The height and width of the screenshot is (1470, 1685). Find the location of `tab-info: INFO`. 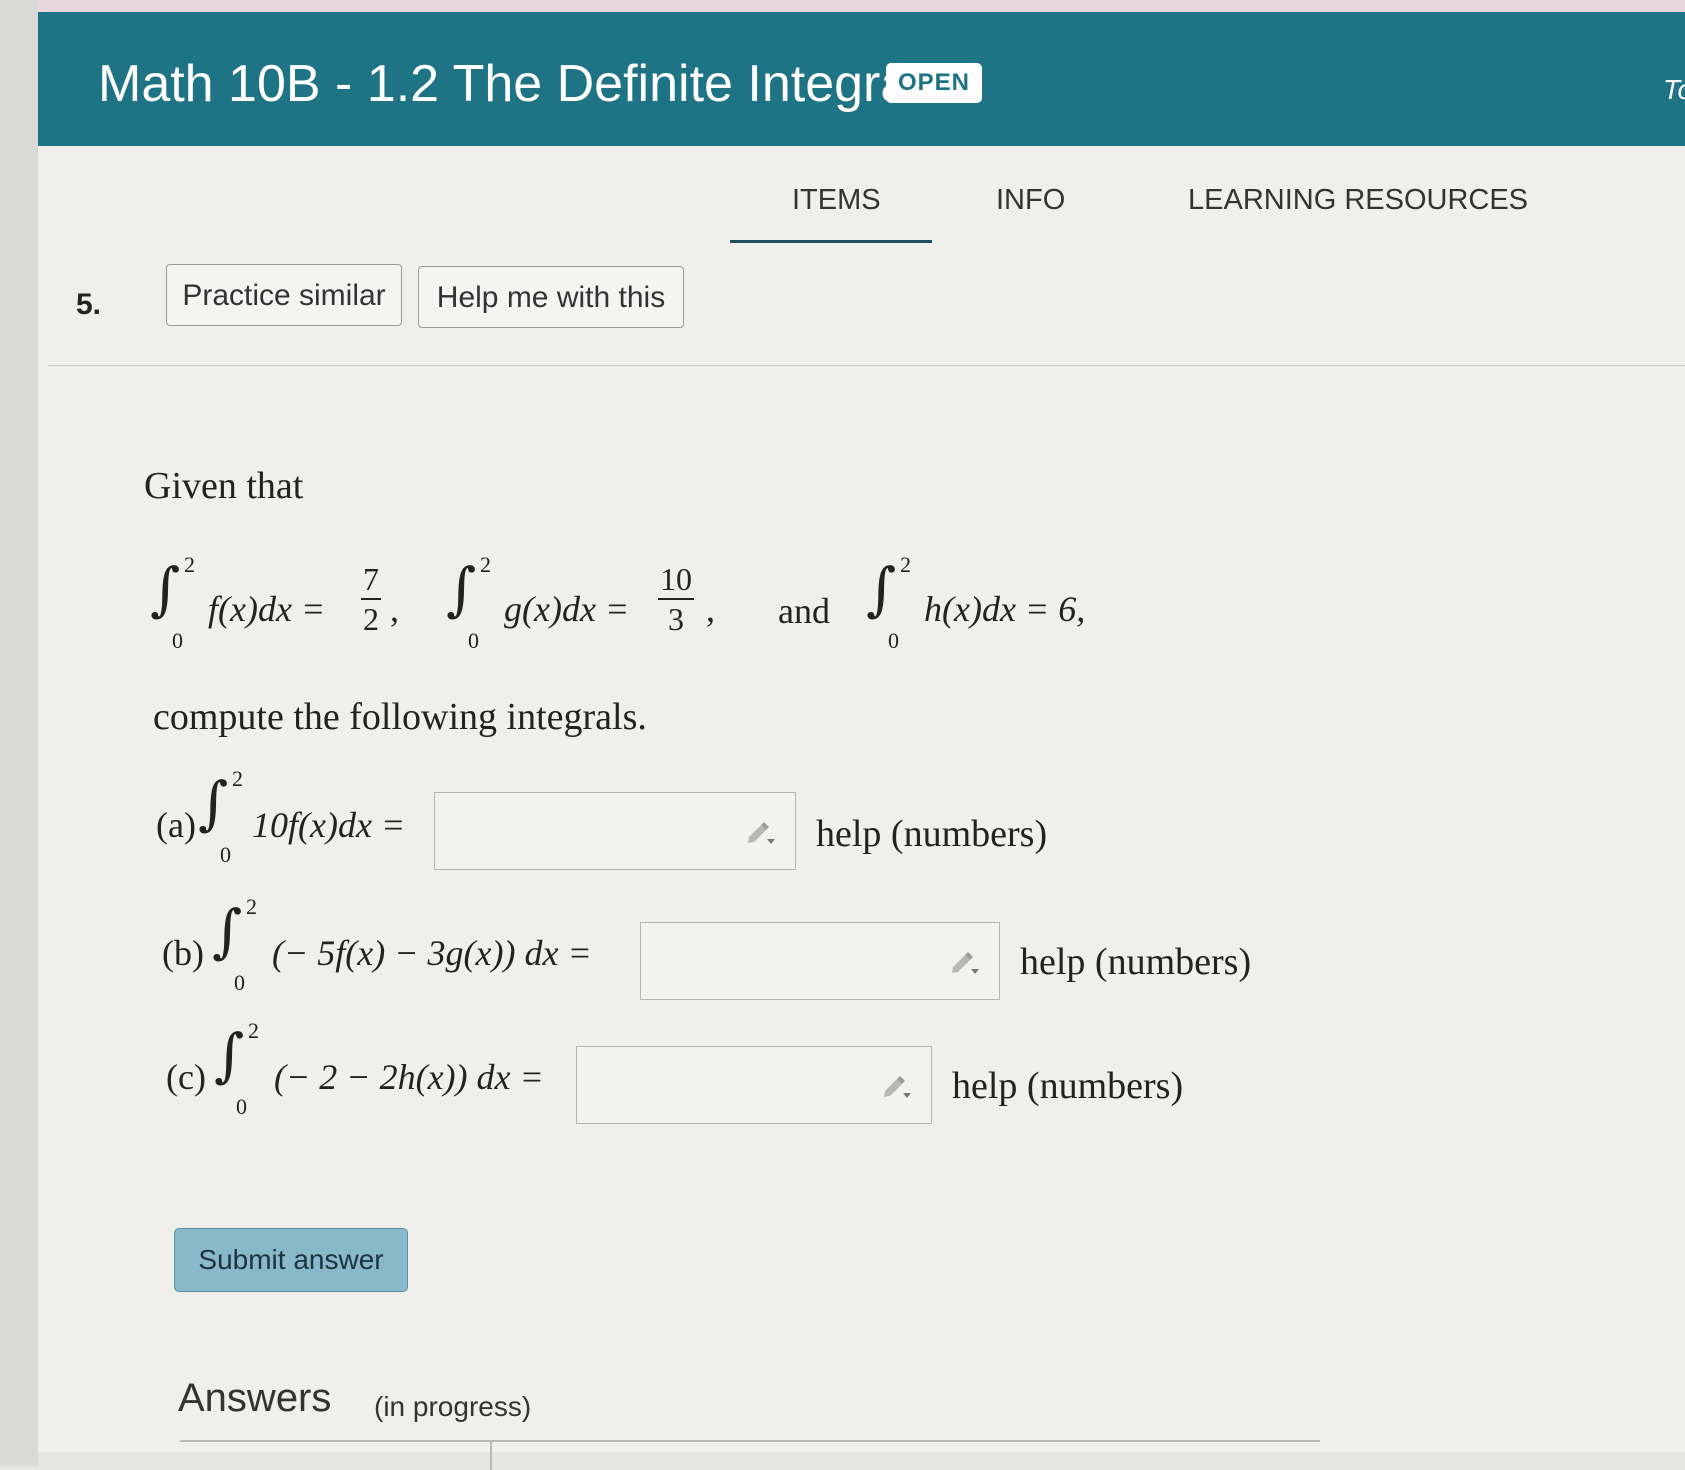

tab-info: INFO is located at coordinates (1030, 200).